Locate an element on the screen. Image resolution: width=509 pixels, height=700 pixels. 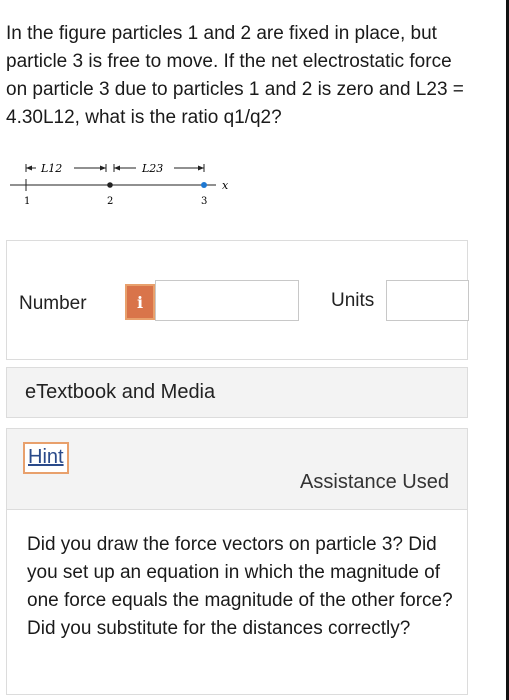
x-axis-label: x is located at coordinates (225, 185).